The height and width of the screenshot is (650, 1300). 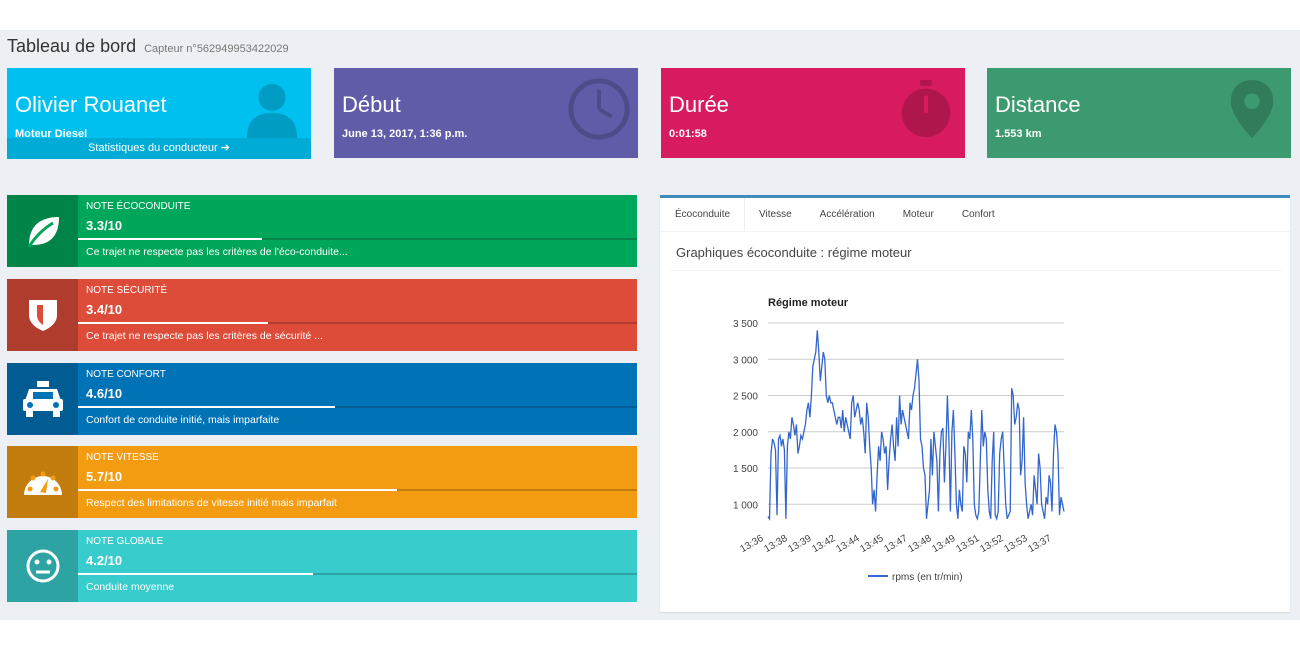 I want to click on chart-section-title: Graphiques écoconduite : régime moteur, so click(x=794, y=252).